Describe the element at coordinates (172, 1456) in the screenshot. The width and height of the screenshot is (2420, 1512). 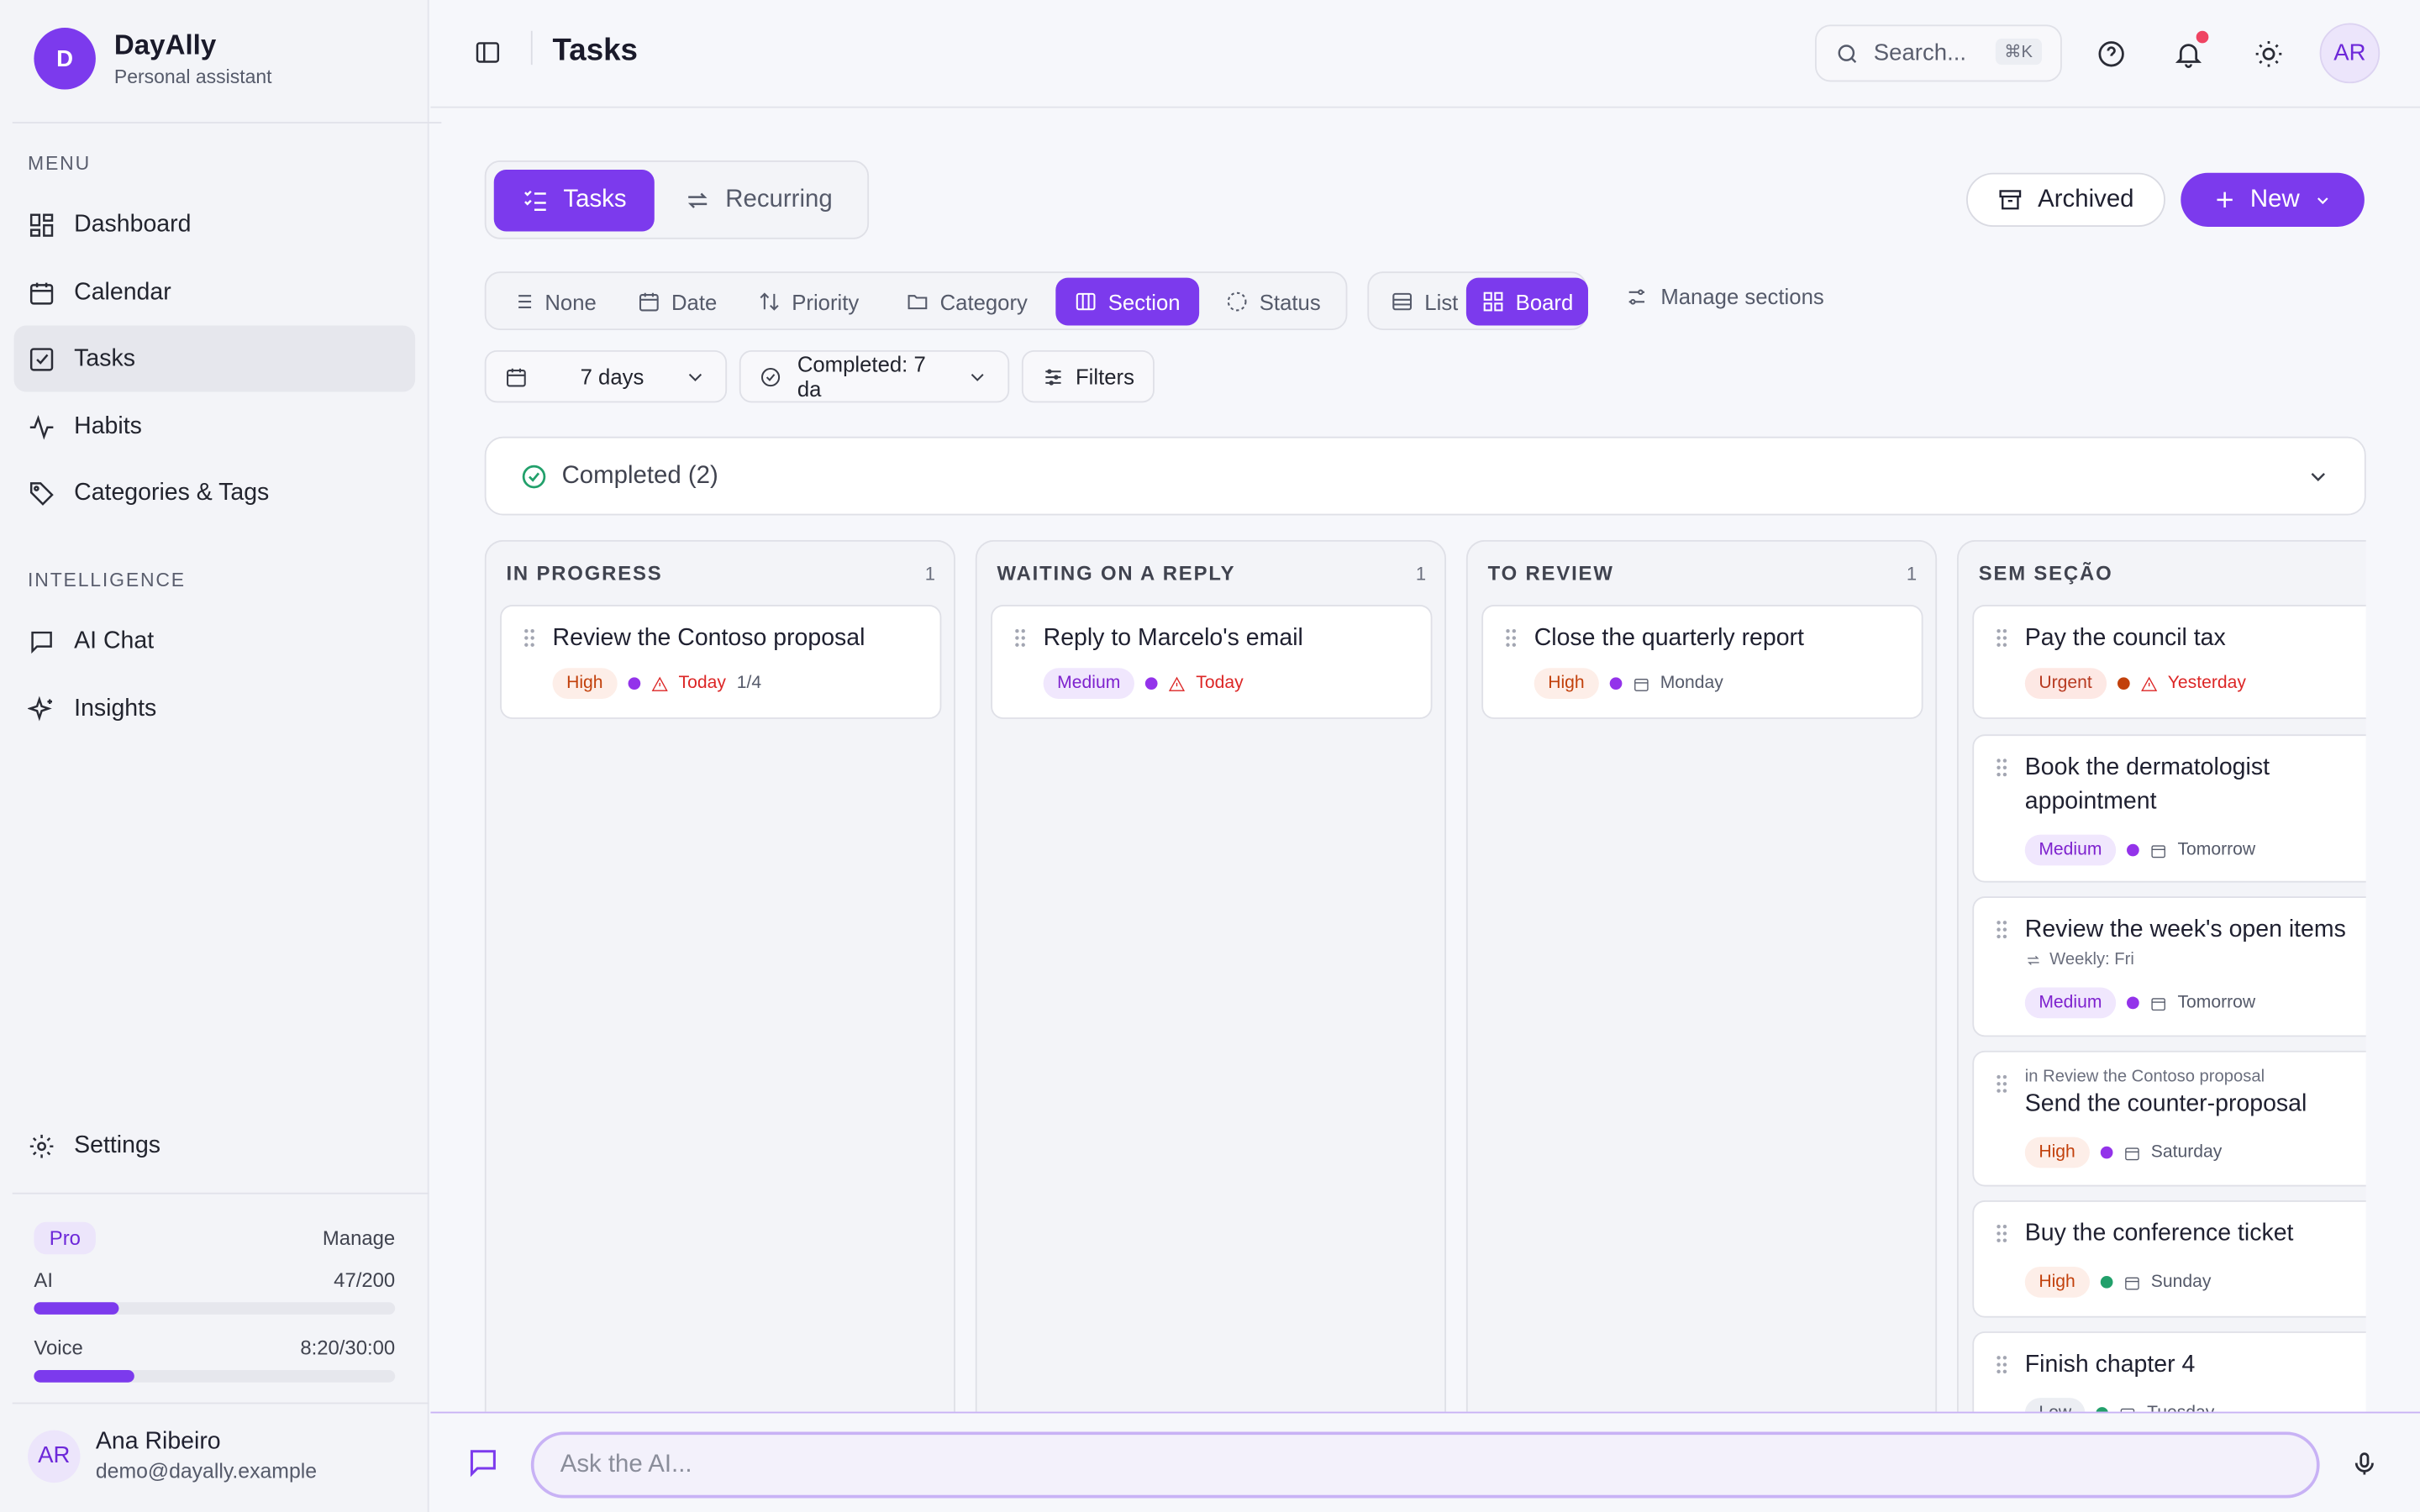
I see `user-profile: AR Ana Ribeiro demo@dayally.example` at that location.